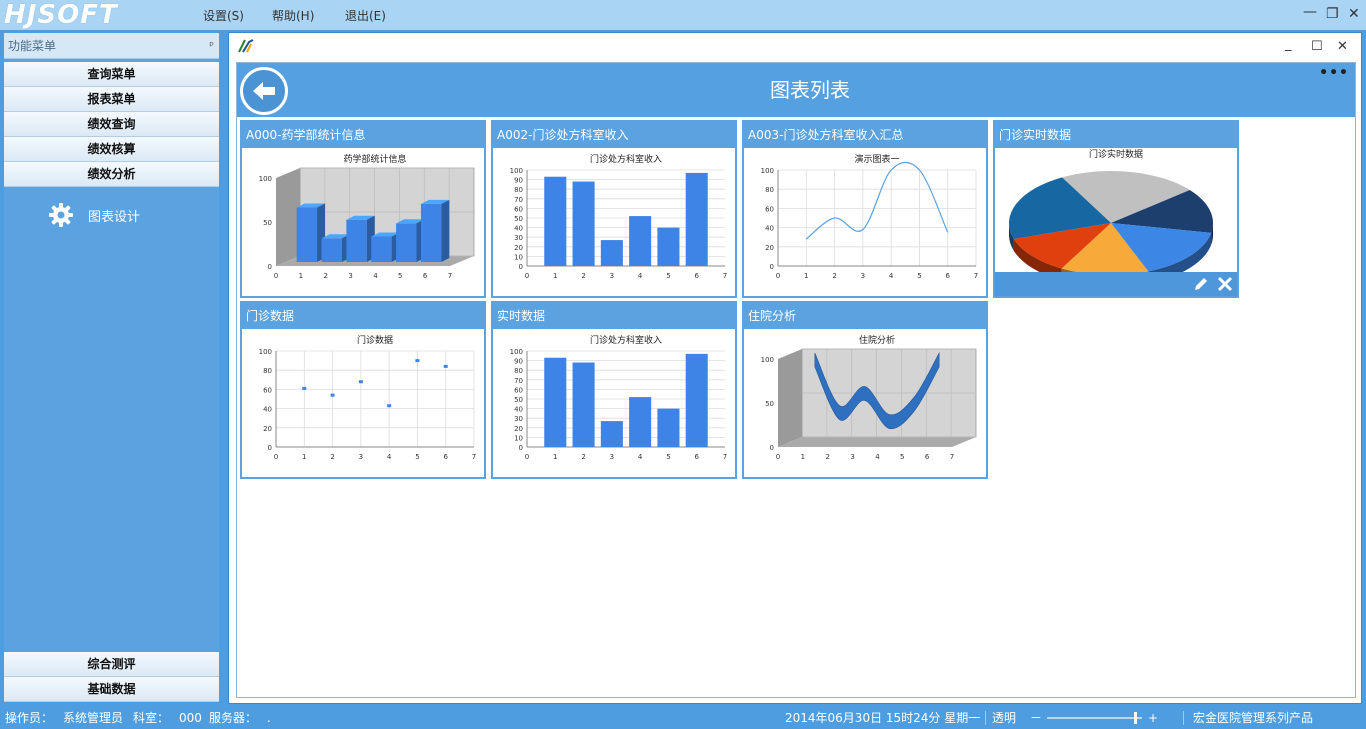 Image resolution: width=1366 pixels, height=729 pixels. Describe the element at coordinates (1153, 718) in the screenshot. I see `transparency-increase-button: +` at that location.